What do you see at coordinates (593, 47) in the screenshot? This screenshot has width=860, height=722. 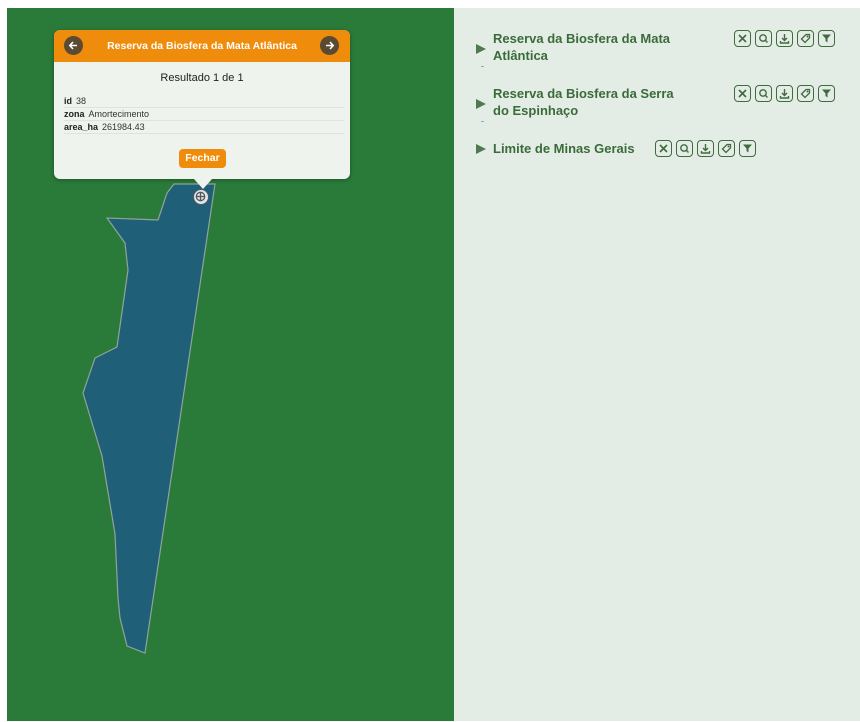 I see `layer-name: Reserva da Biosfera da Mata Atlântica` at bounding box center [593, 47].